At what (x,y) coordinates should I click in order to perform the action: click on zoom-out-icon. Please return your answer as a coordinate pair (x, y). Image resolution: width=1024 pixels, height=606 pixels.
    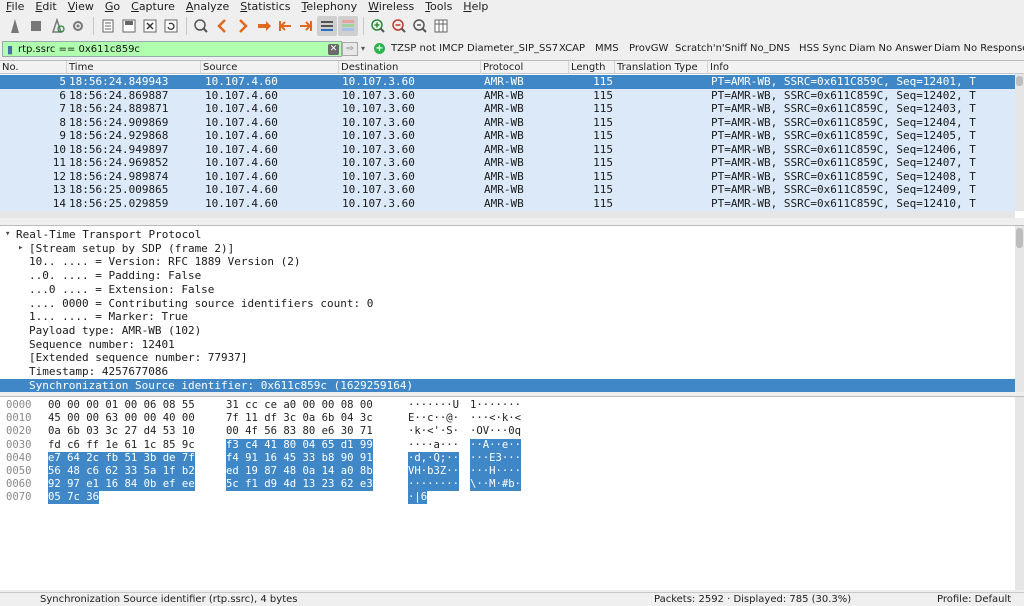
    Looking at the image, I should click on (399, 26).